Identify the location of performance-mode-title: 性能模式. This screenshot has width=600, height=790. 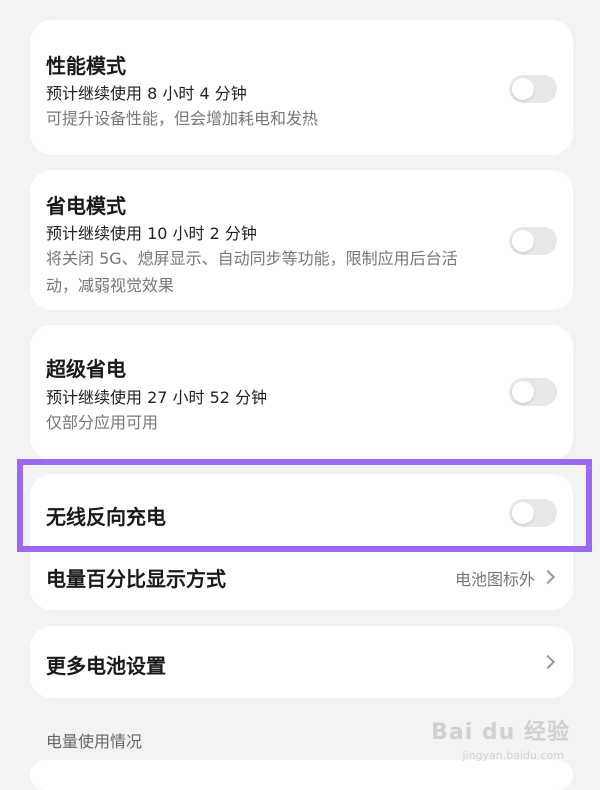
(86, 66).